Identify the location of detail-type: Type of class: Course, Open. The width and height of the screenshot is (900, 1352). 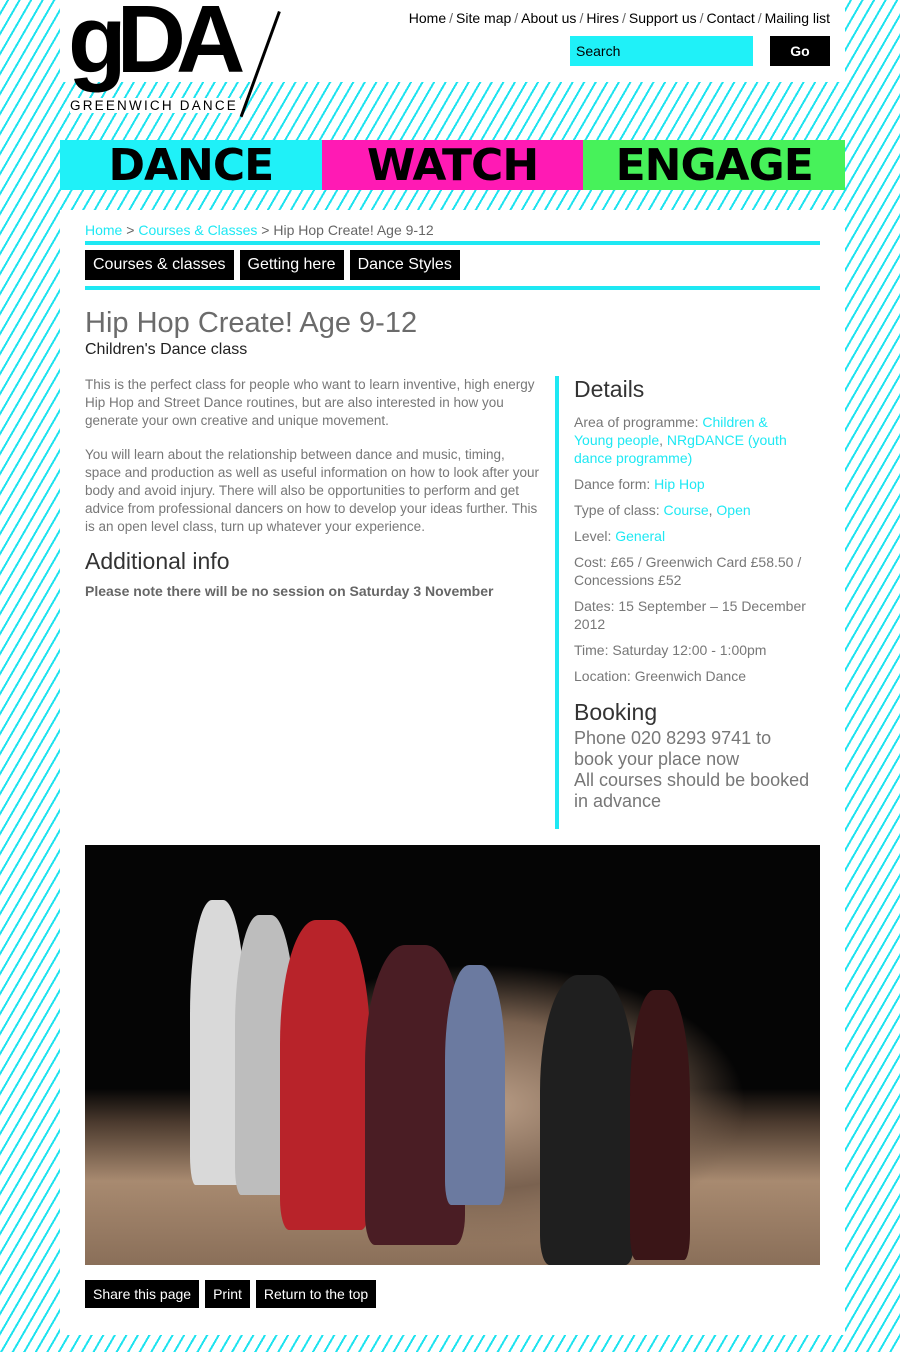
(662, 510).